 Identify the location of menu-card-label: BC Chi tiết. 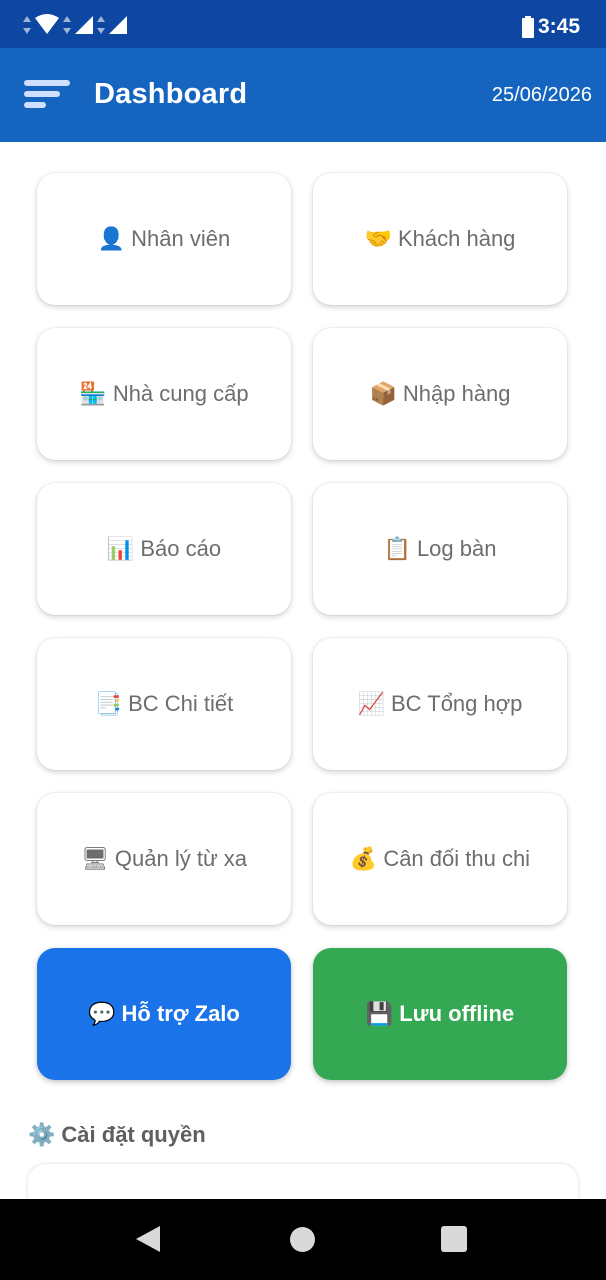
(181, 703).